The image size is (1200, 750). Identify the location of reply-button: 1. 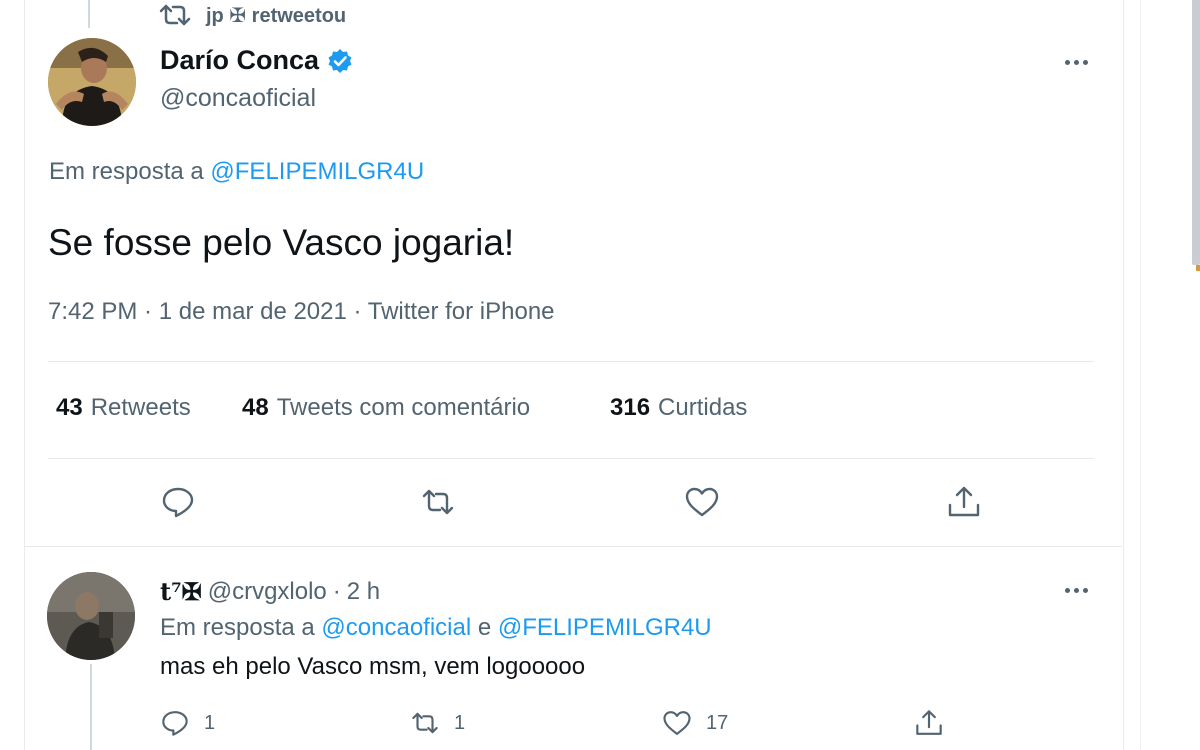
(187, 723).